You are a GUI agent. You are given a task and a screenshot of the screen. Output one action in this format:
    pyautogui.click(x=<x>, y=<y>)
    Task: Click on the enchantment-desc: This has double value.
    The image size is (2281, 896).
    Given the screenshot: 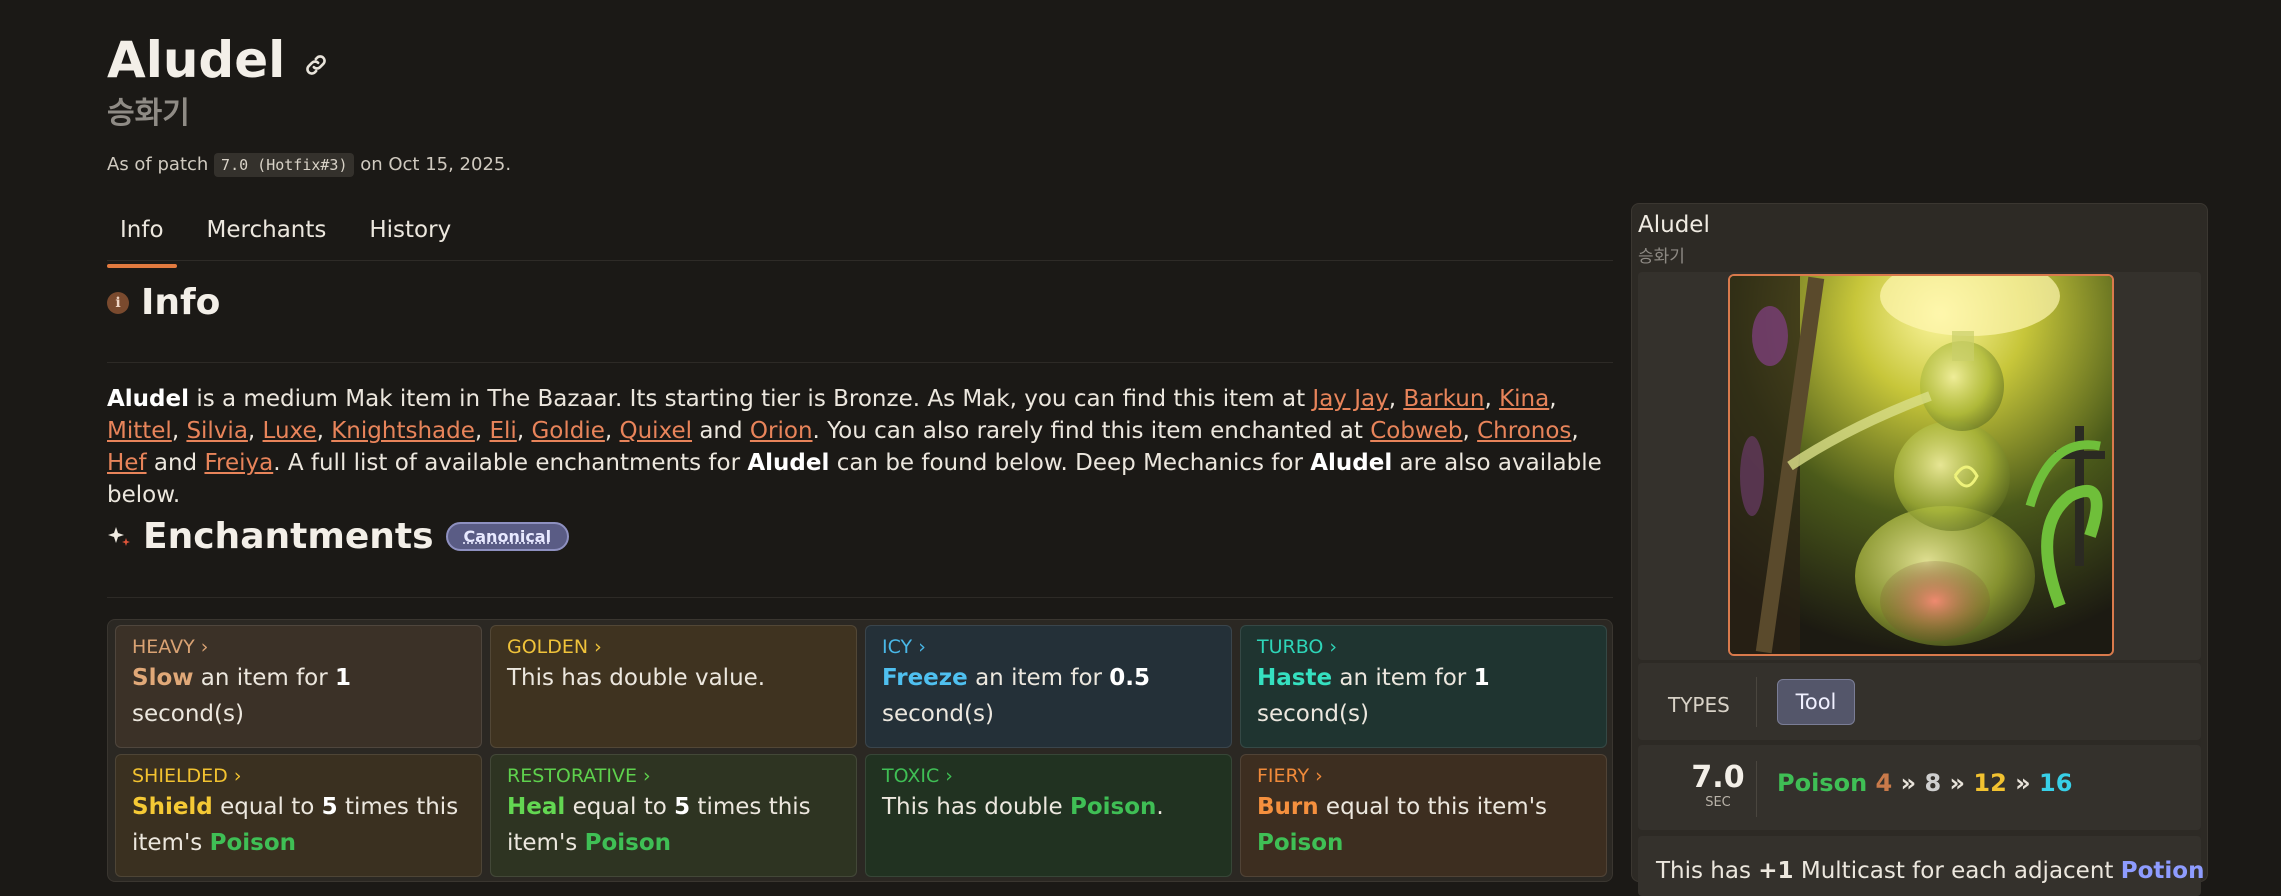 What is the action you would take?
    pyautogui.click(x=636, y=678)
    